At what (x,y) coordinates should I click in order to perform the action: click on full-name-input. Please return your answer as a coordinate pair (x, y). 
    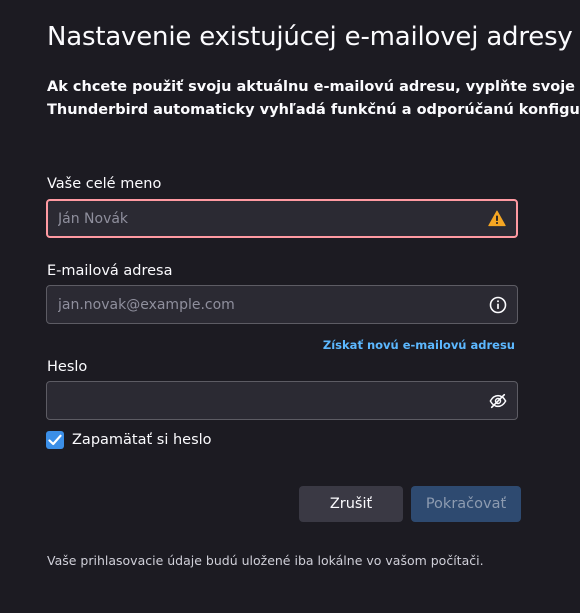
    Looking at the image, I should click on (282, 218).